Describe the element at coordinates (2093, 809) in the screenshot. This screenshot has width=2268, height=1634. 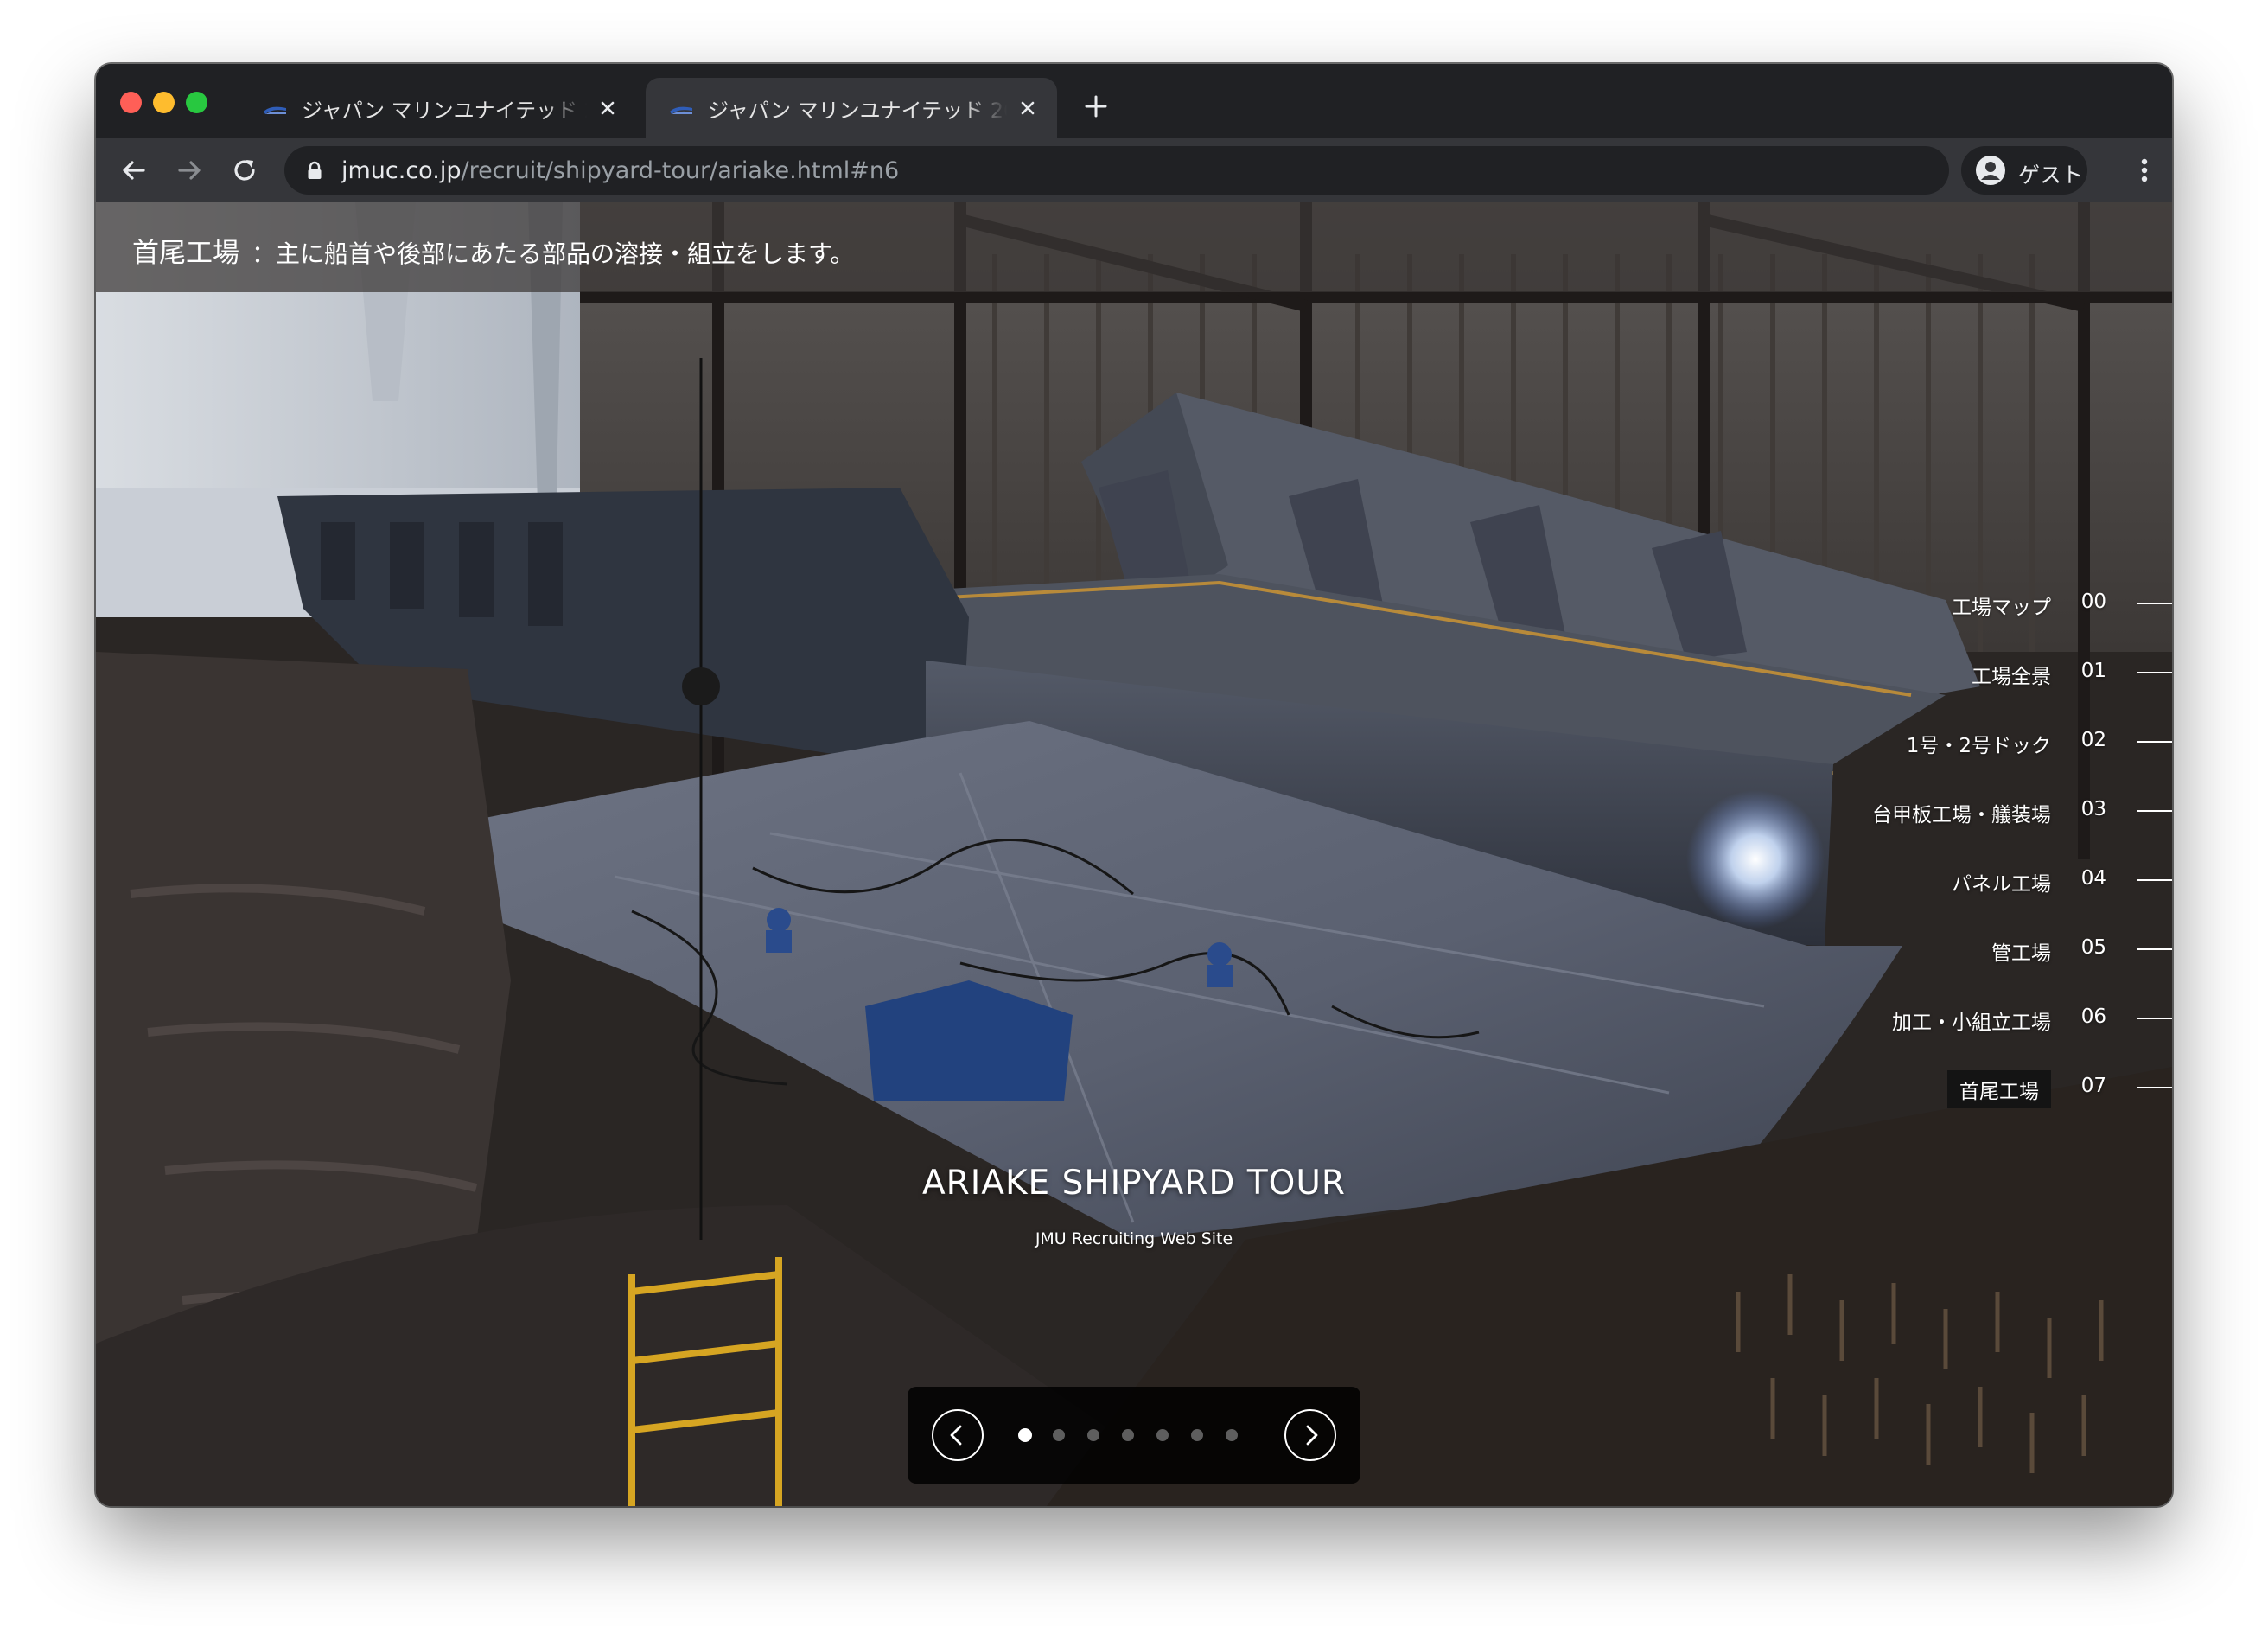
I see `section-nav-number: 03` at that location.